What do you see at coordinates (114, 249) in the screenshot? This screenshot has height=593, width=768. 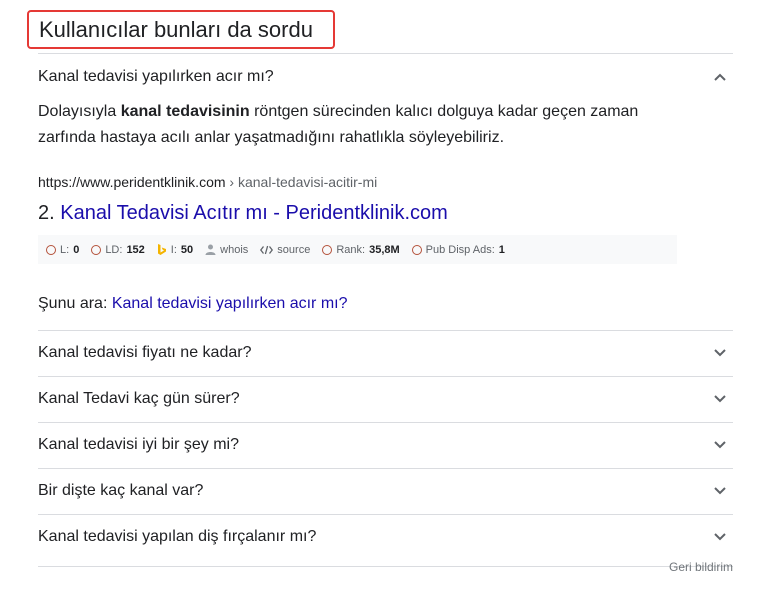 I see `seo-ld-label: LD:` at bounding box center [114, 249].